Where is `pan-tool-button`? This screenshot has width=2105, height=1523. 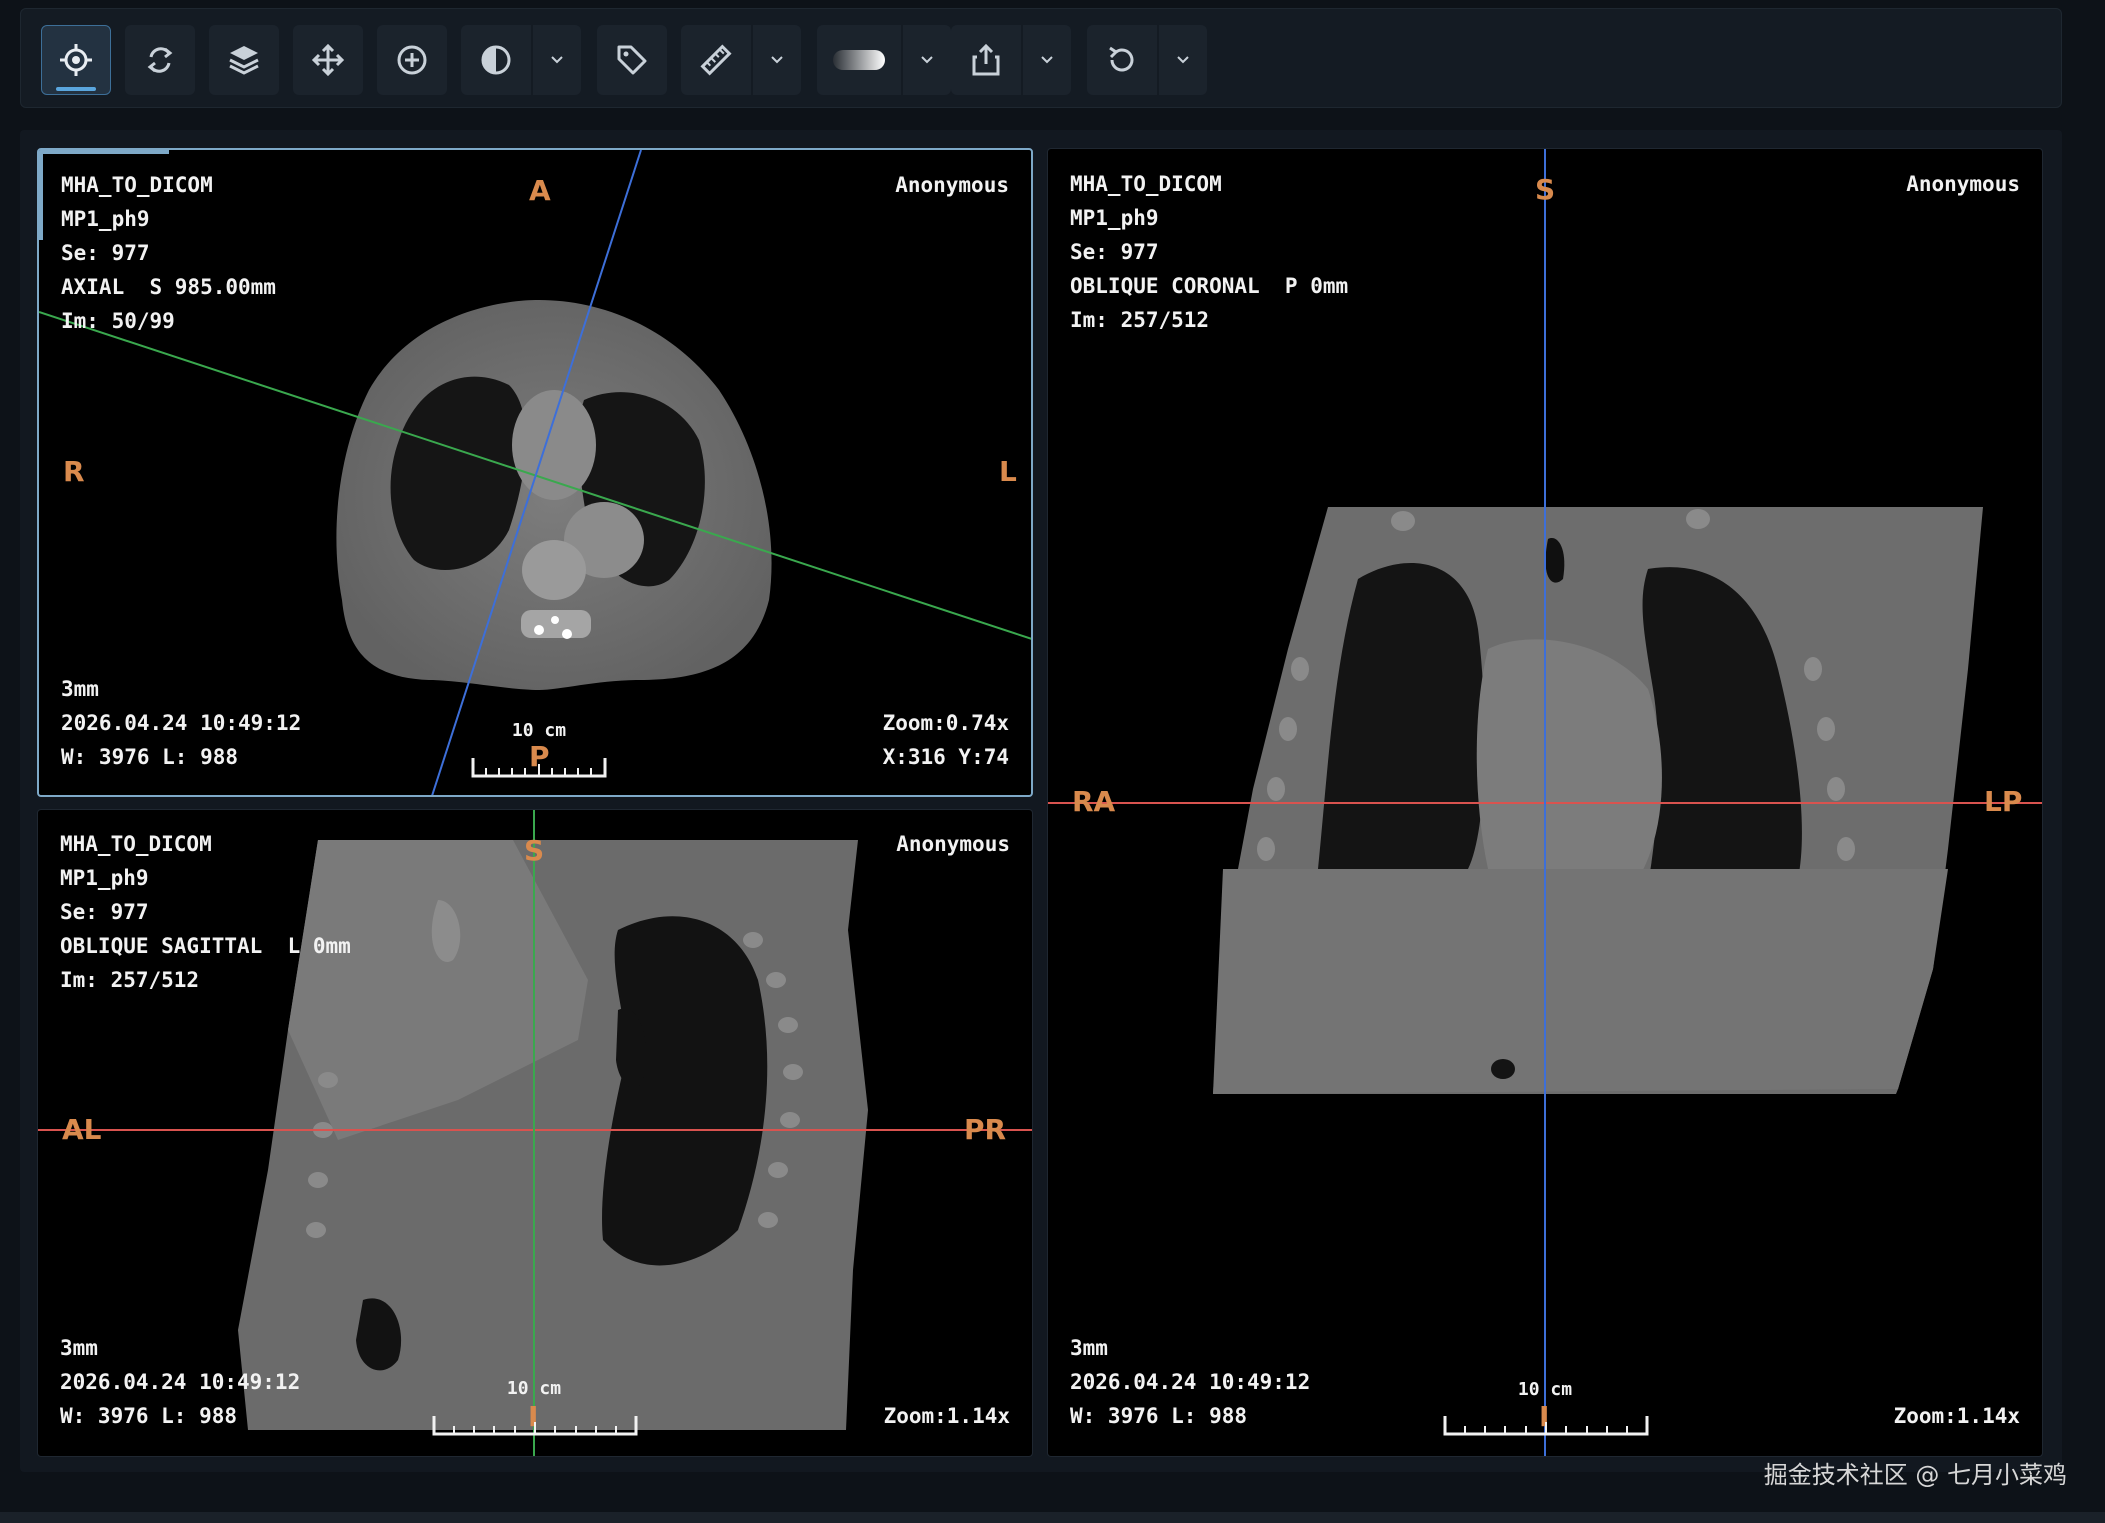 pan-tool-button is located at coordinates (328, 60).